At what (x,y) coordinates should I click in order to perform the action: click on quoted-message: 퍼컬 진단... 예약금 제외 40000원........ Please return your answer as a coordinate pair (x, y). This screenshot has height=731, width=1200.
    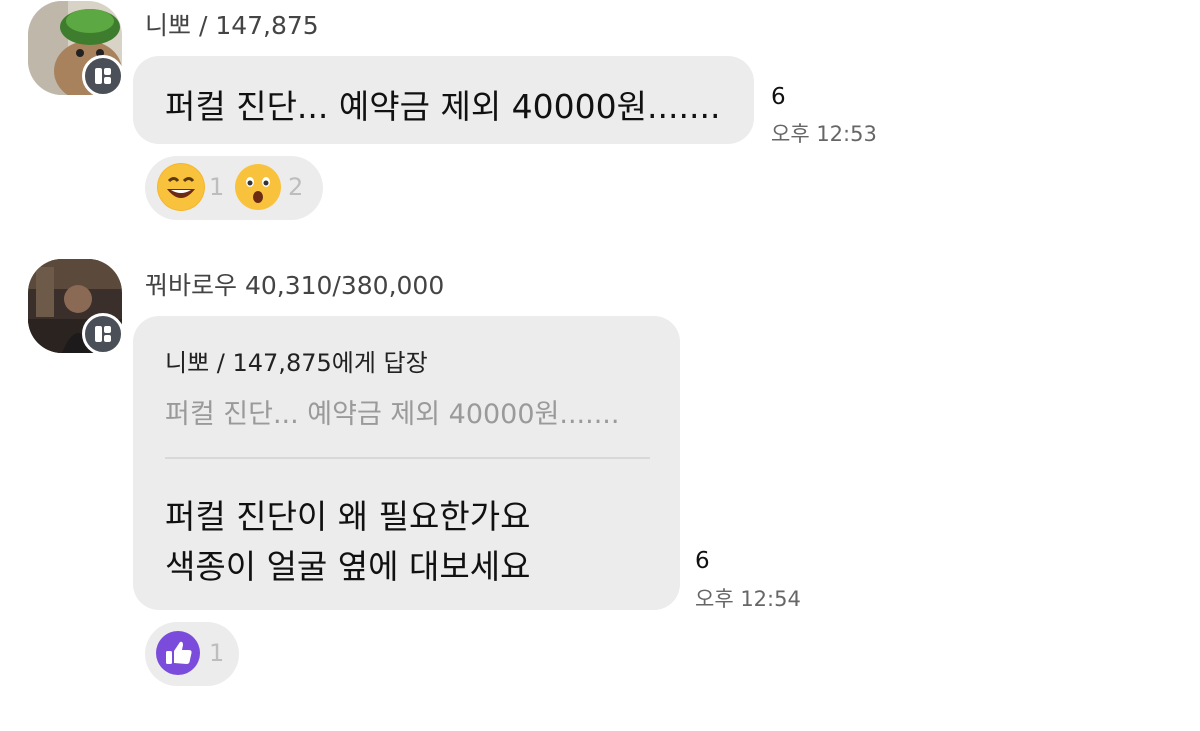
    Looking at the image, I should click on (392, 411).